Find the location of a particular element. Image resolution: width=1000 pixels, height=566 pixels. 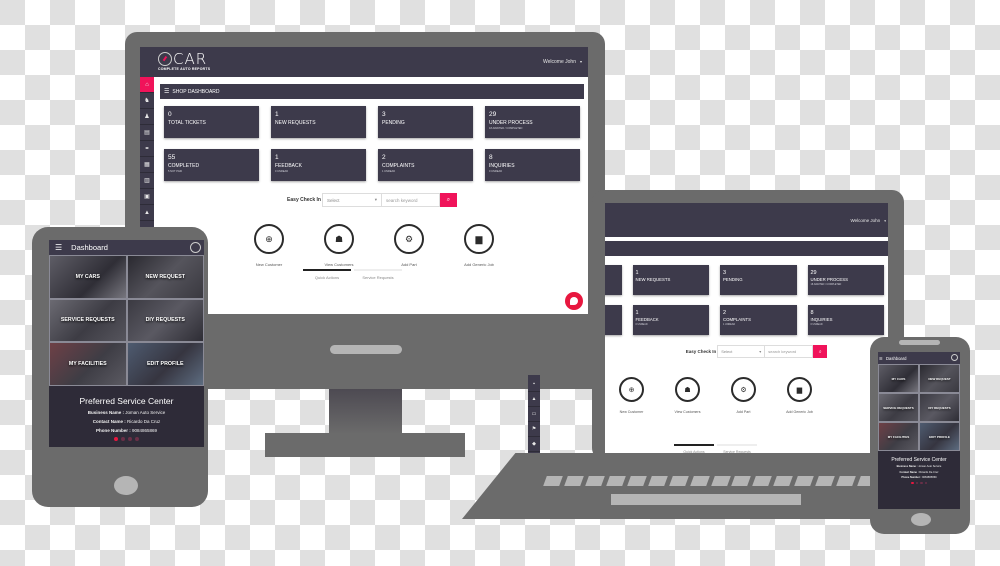

sidebar-item-flag: ⚑ is located at coordinates (534, 429).